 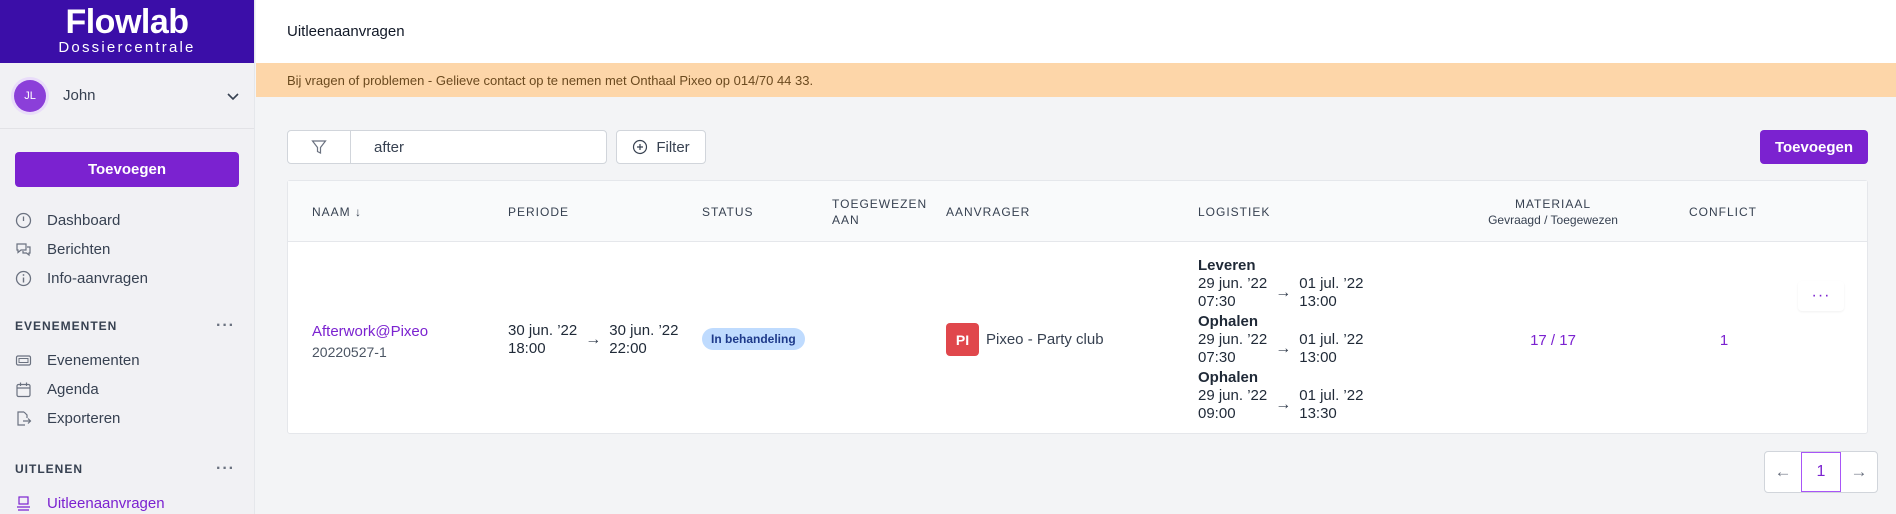 What do you see at coordinates (24, 418) in the screenshot?
I see `export-icon` at bounding box center [24, 418].